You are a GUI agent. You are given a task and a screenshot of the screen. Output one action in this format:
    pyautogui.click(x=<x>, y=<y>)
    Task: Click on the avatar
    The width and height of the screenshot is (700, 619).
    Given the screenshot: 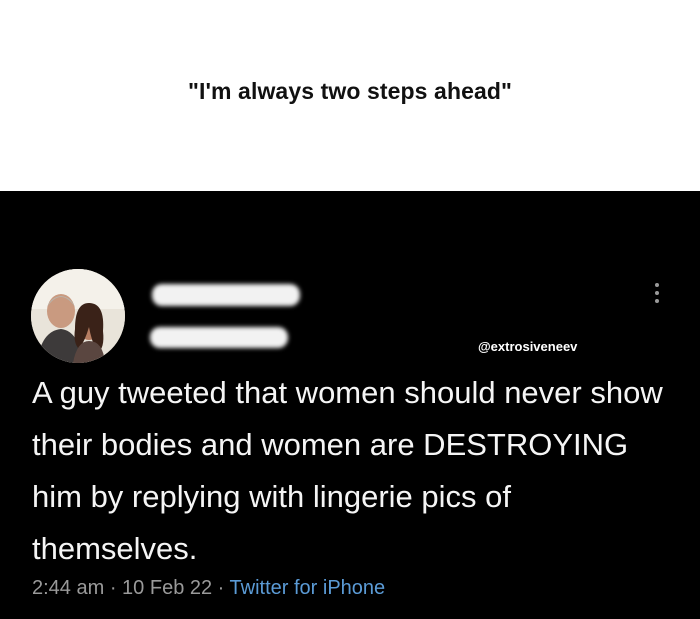 What is the action you would take?
    pyautogui.click(x=78, y=316)
    